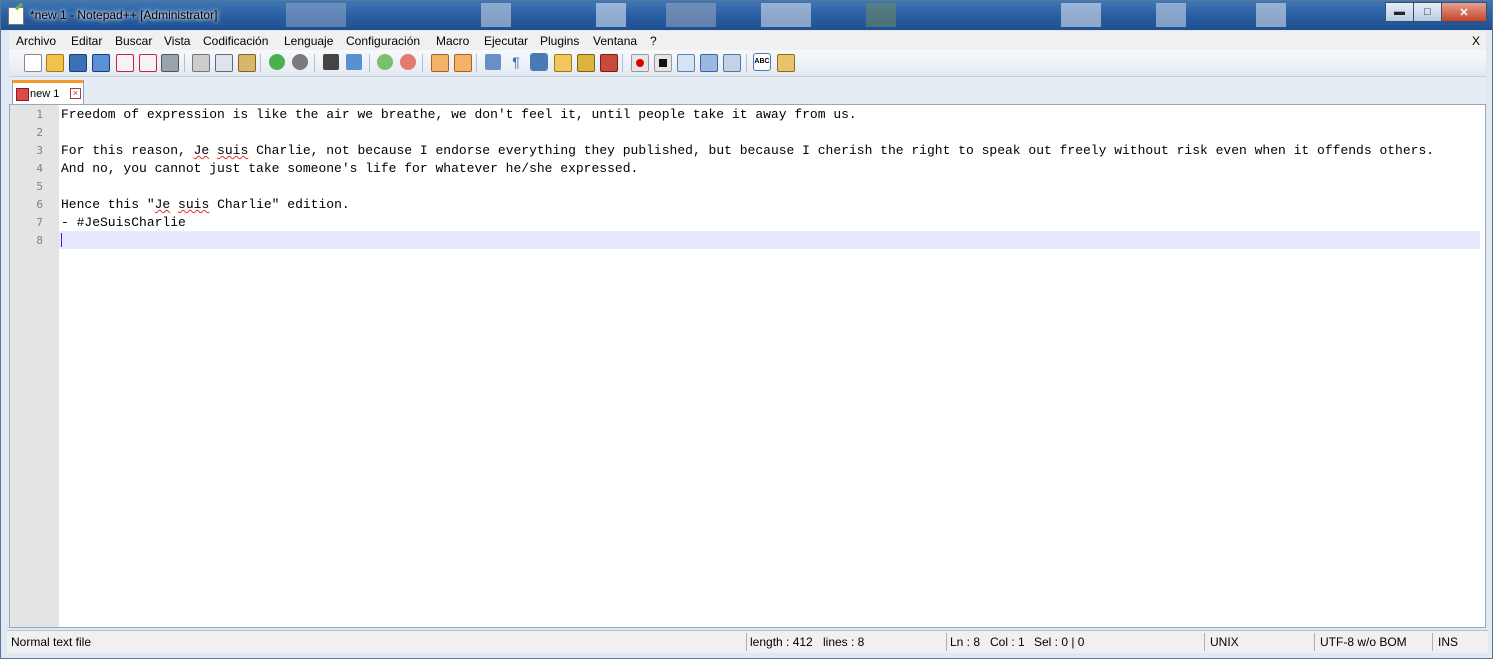 This screenshot has width=1493, height=659. I want to click on current-line-highlight, so click(769, 240).